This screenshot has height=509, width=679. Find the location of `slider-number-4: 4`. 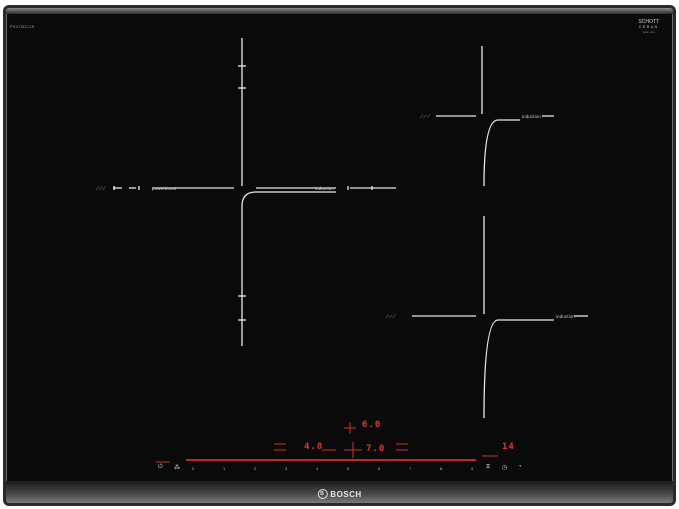

slider-number-4: 4 is located at coordinates (317, 468).